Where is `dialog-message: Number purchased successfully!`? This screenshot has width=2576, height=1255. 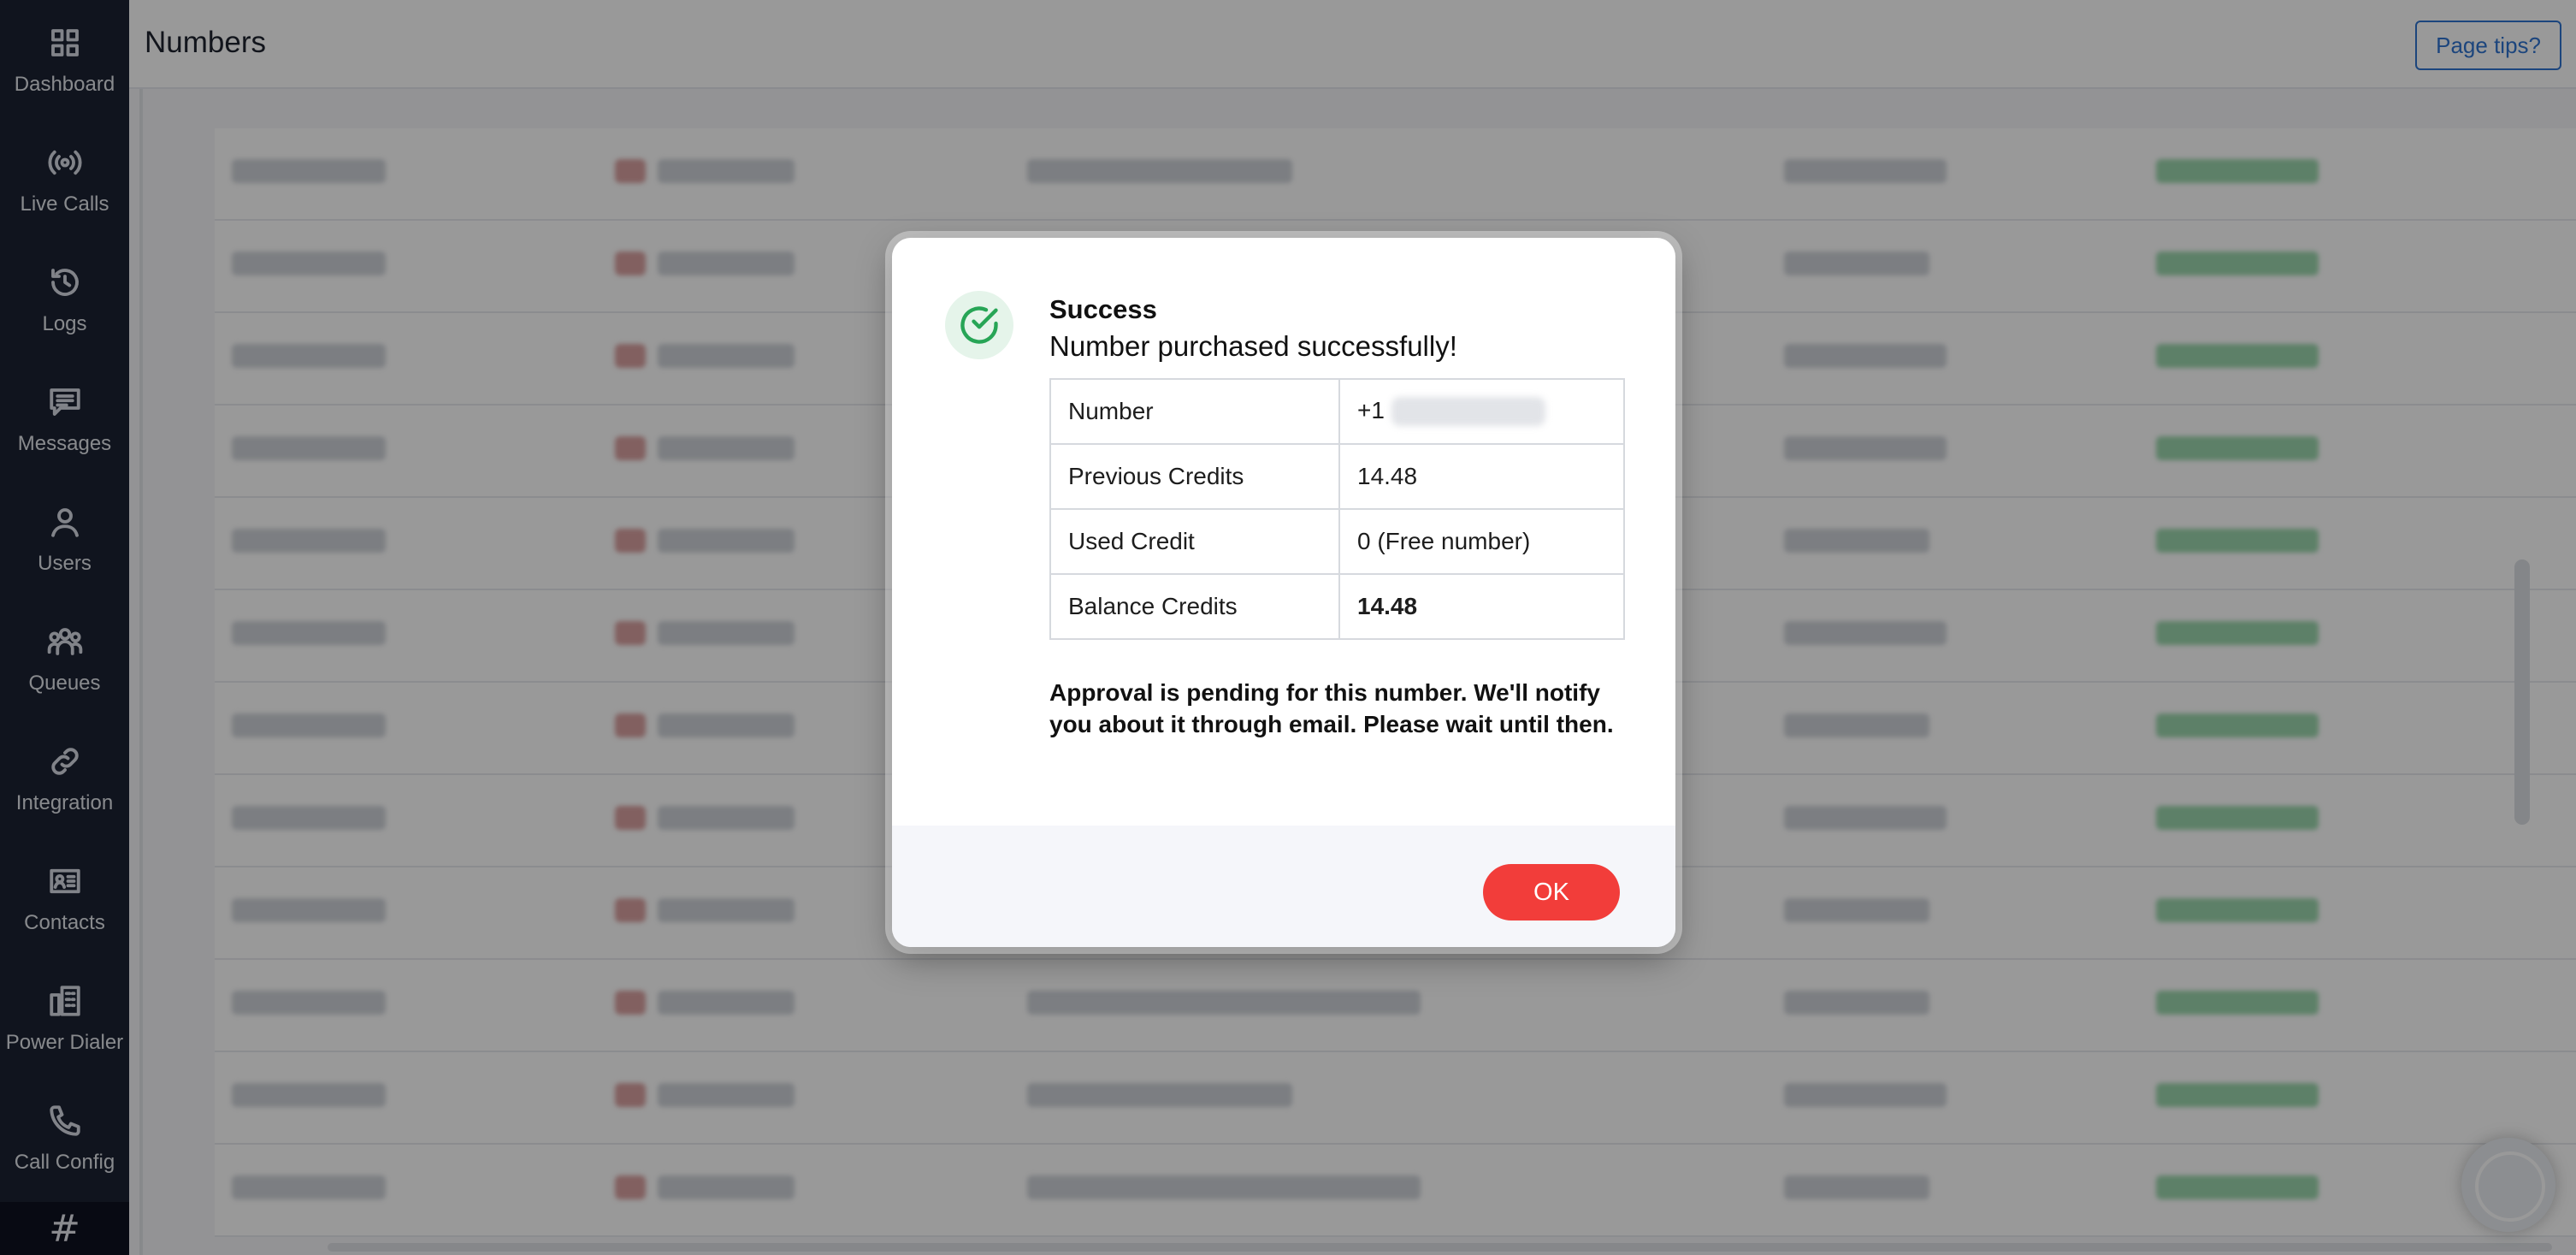 dialog-message: Number purchased successfully! is located at coordinates (1253, 346).